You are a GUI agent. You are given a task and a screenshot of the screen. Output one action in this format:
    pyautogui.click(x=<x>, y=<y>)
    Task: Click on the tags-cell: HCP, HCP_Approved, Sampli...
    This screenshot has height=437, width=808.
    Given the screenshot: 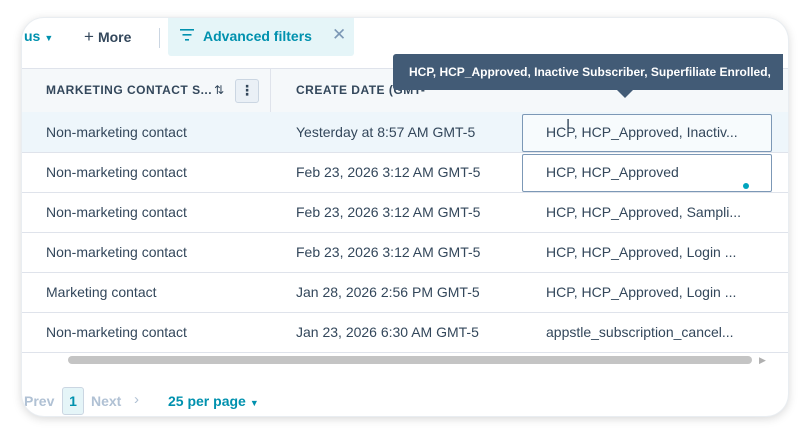 What is the action you would take?
    pyautogui.click(x=656, y=212)
    